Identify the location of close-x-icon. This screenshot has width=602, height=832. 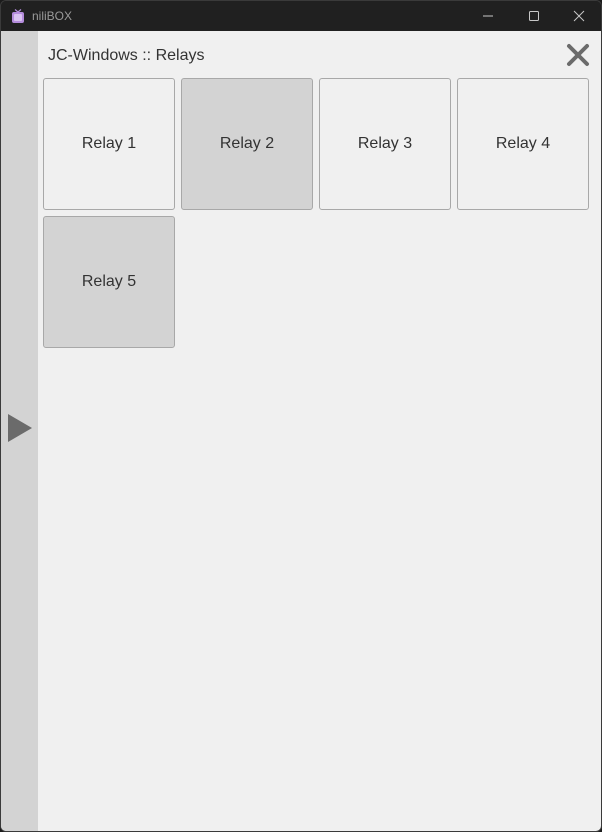
(578, 55).